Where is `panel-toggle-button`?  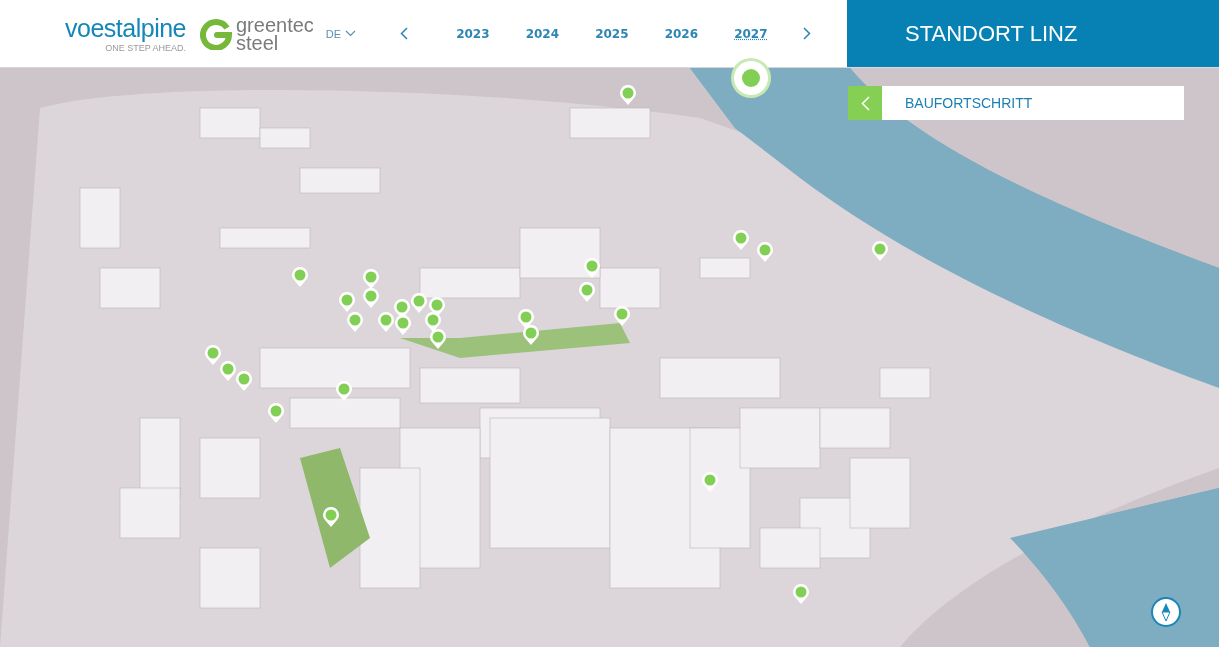 panel-toggle-button is located at coordinates (865, 103).